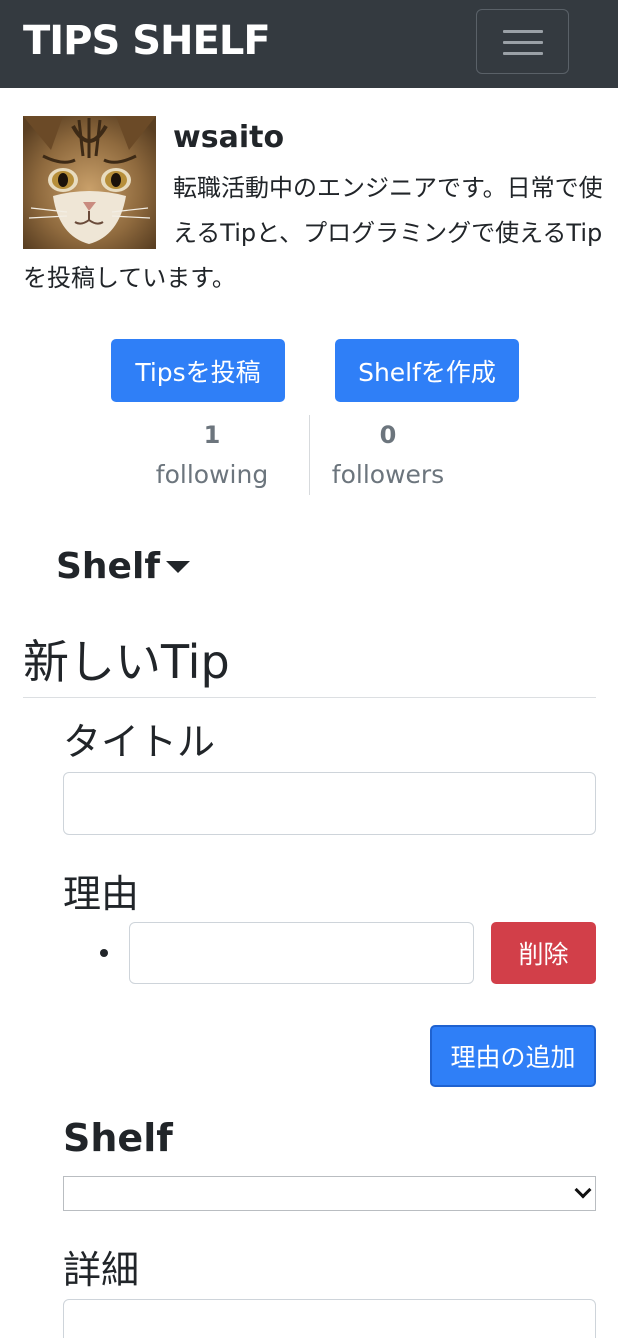 The width and height of the screenshot is (618, 1338). Describe the element at coordinates (212, 474) in the screenshot. I see `following-label: following` at that location.